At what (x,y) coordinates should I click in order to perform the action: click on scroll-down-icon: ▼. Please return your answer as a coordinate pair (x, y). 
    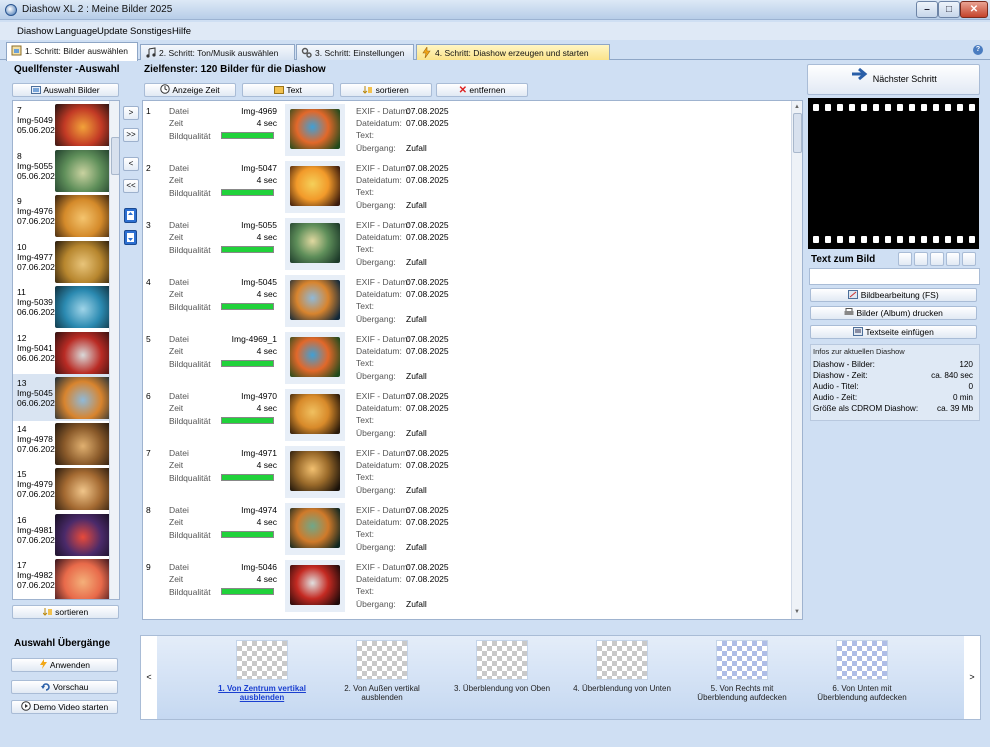
    Looking at the image, I should click on (797, 612).